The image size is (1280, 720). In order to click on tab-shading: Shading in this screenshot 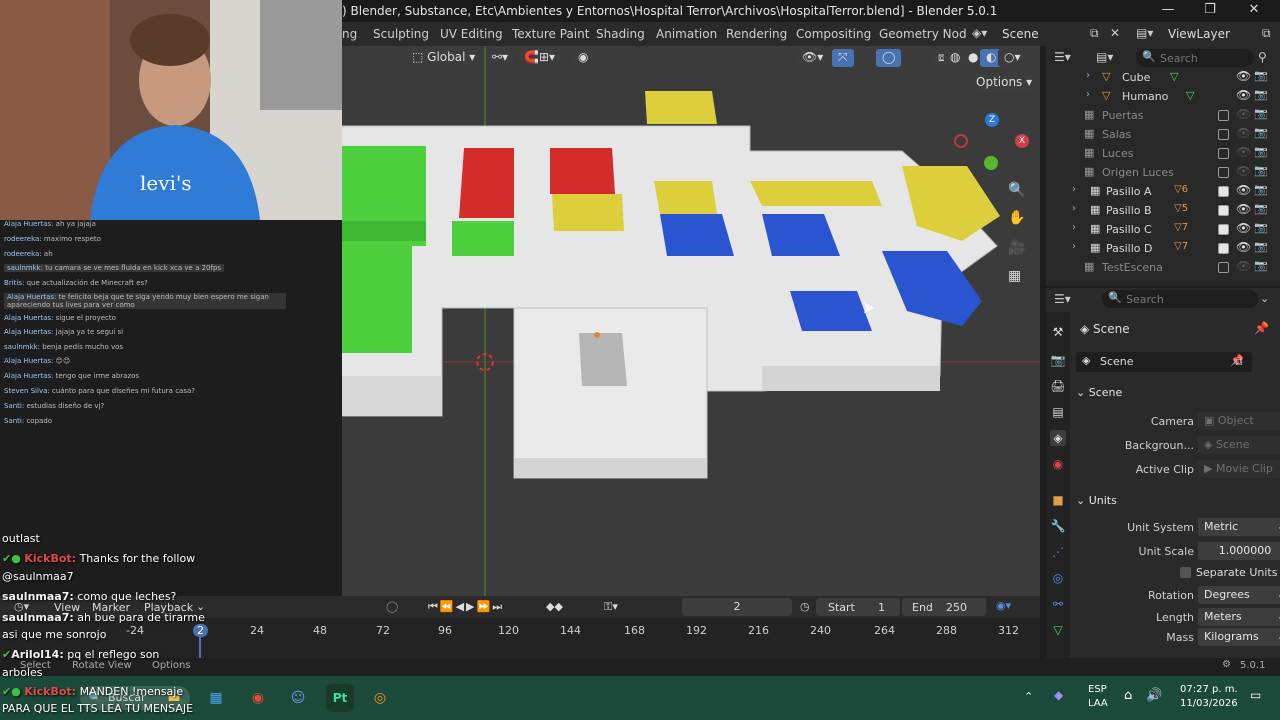, I will do `click(620, 34)`.